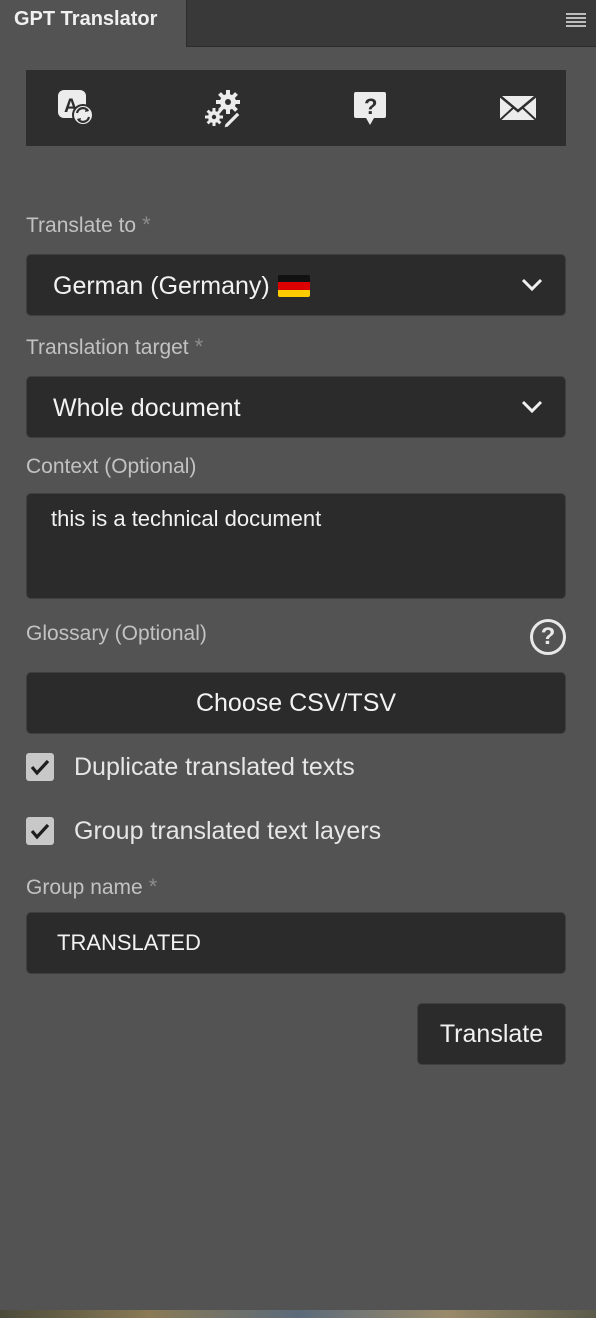 The image size is (596, 1318). What do you see at coordinates (147, 408) in the screenshot?
I see `translation-target-value: Whole document` at bounding box center [147, 408].